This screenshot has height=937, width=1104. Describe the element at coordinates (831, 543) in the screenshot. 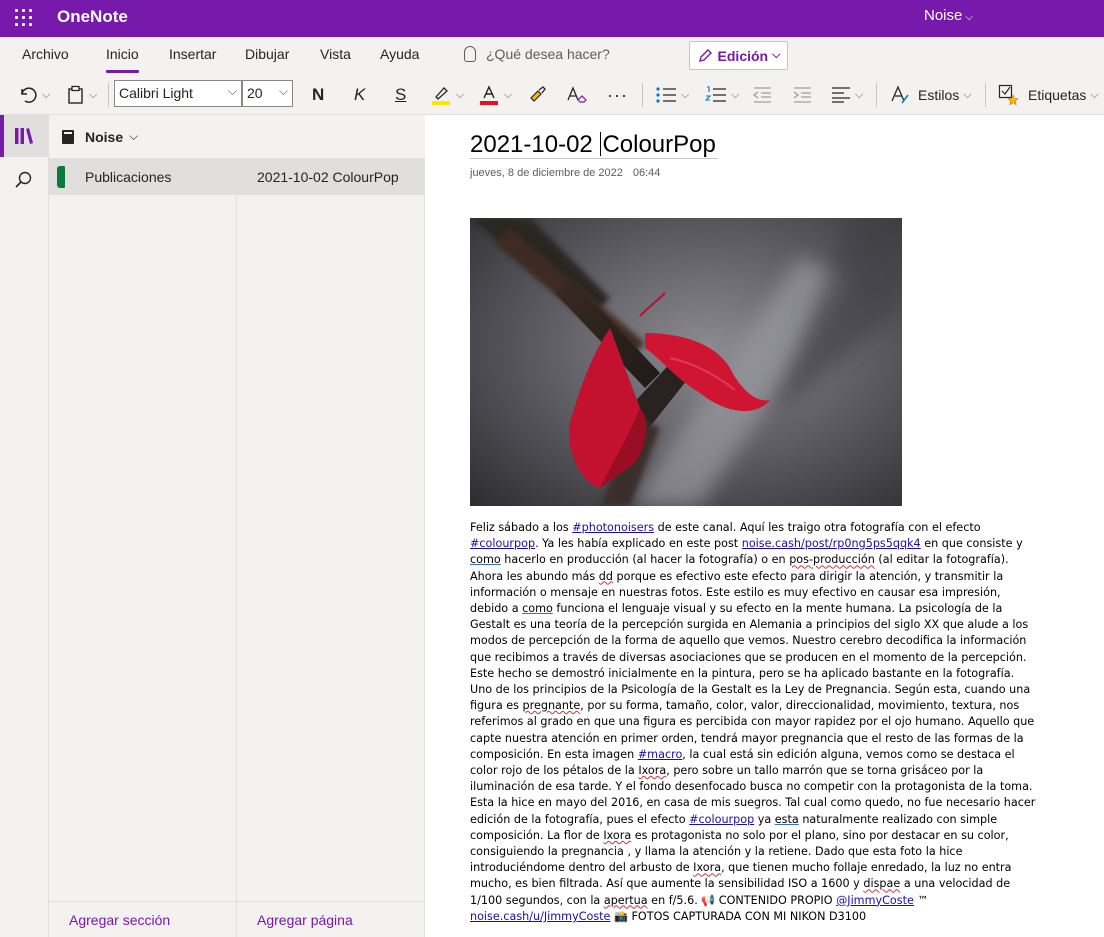

I see `post-link: noise.cash/post/rp0ng5ps5qqk4` at that location.